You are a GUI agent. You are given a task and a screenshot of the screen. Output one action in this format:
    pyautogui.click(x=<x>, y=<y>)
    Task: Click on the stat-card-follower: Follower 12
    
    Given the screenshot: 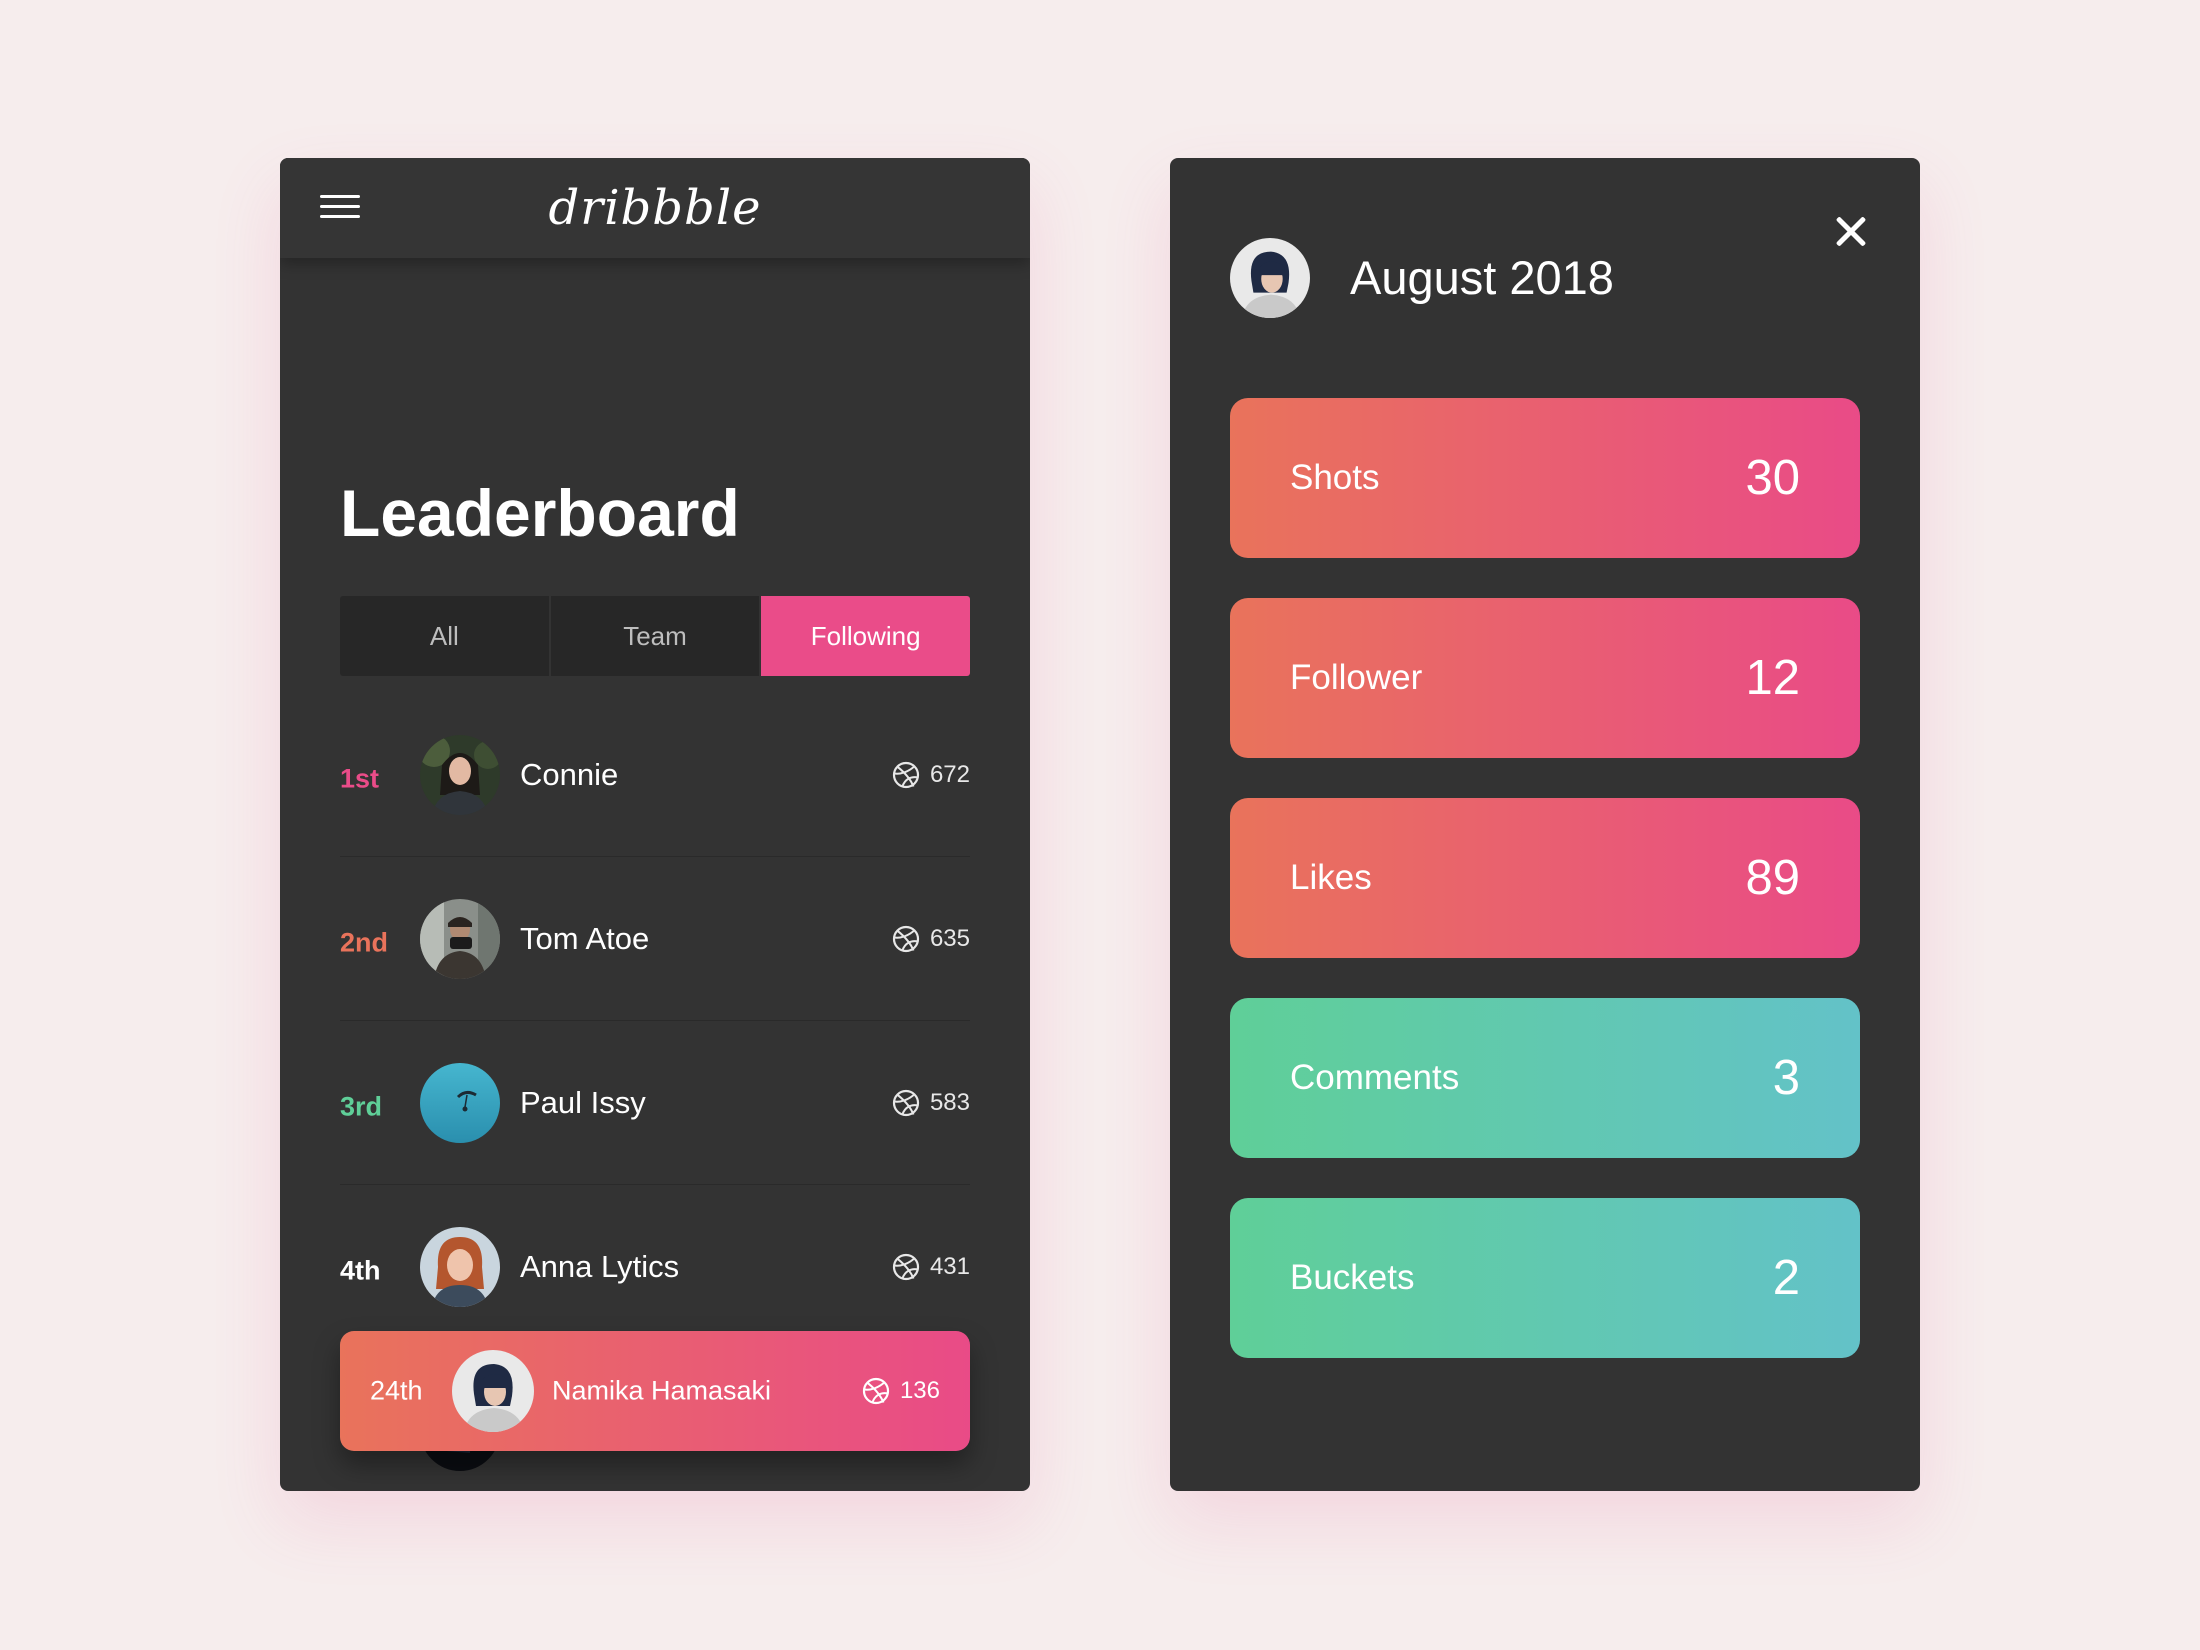 What is the action you would take?
    pyautogui.click(x=1545, y=678)
    